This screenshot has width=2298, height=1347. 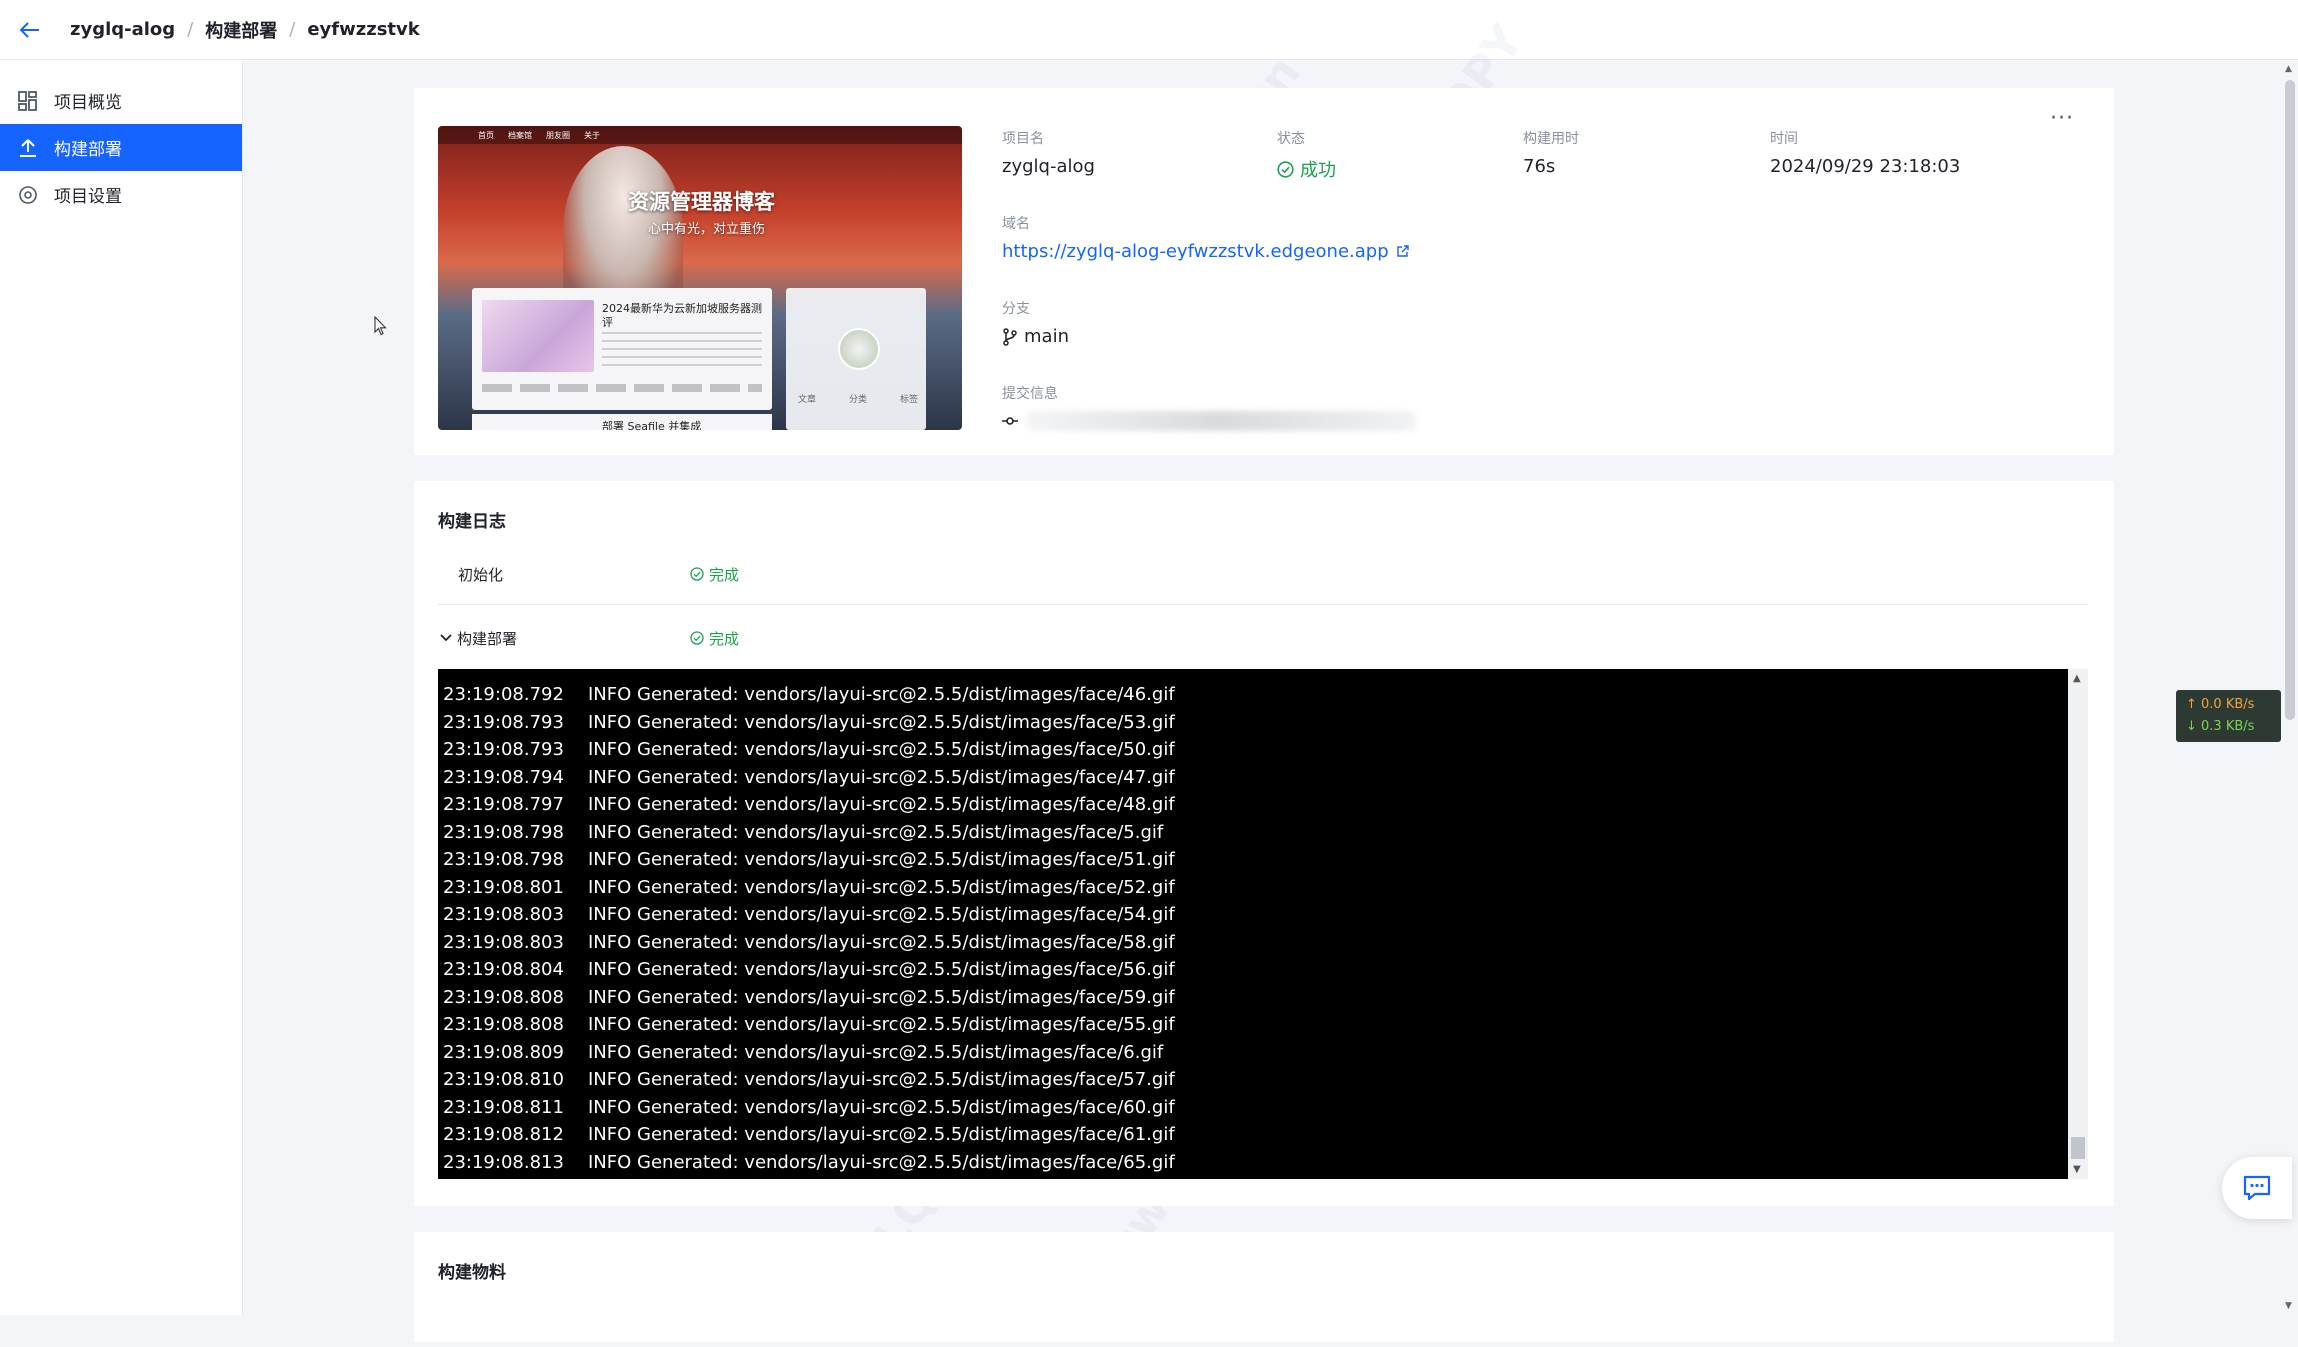 What do you see at coordinates (592, 135) in the screenshot?
I see `preview-nav-item: 关于` at bounding box center [592, 135].